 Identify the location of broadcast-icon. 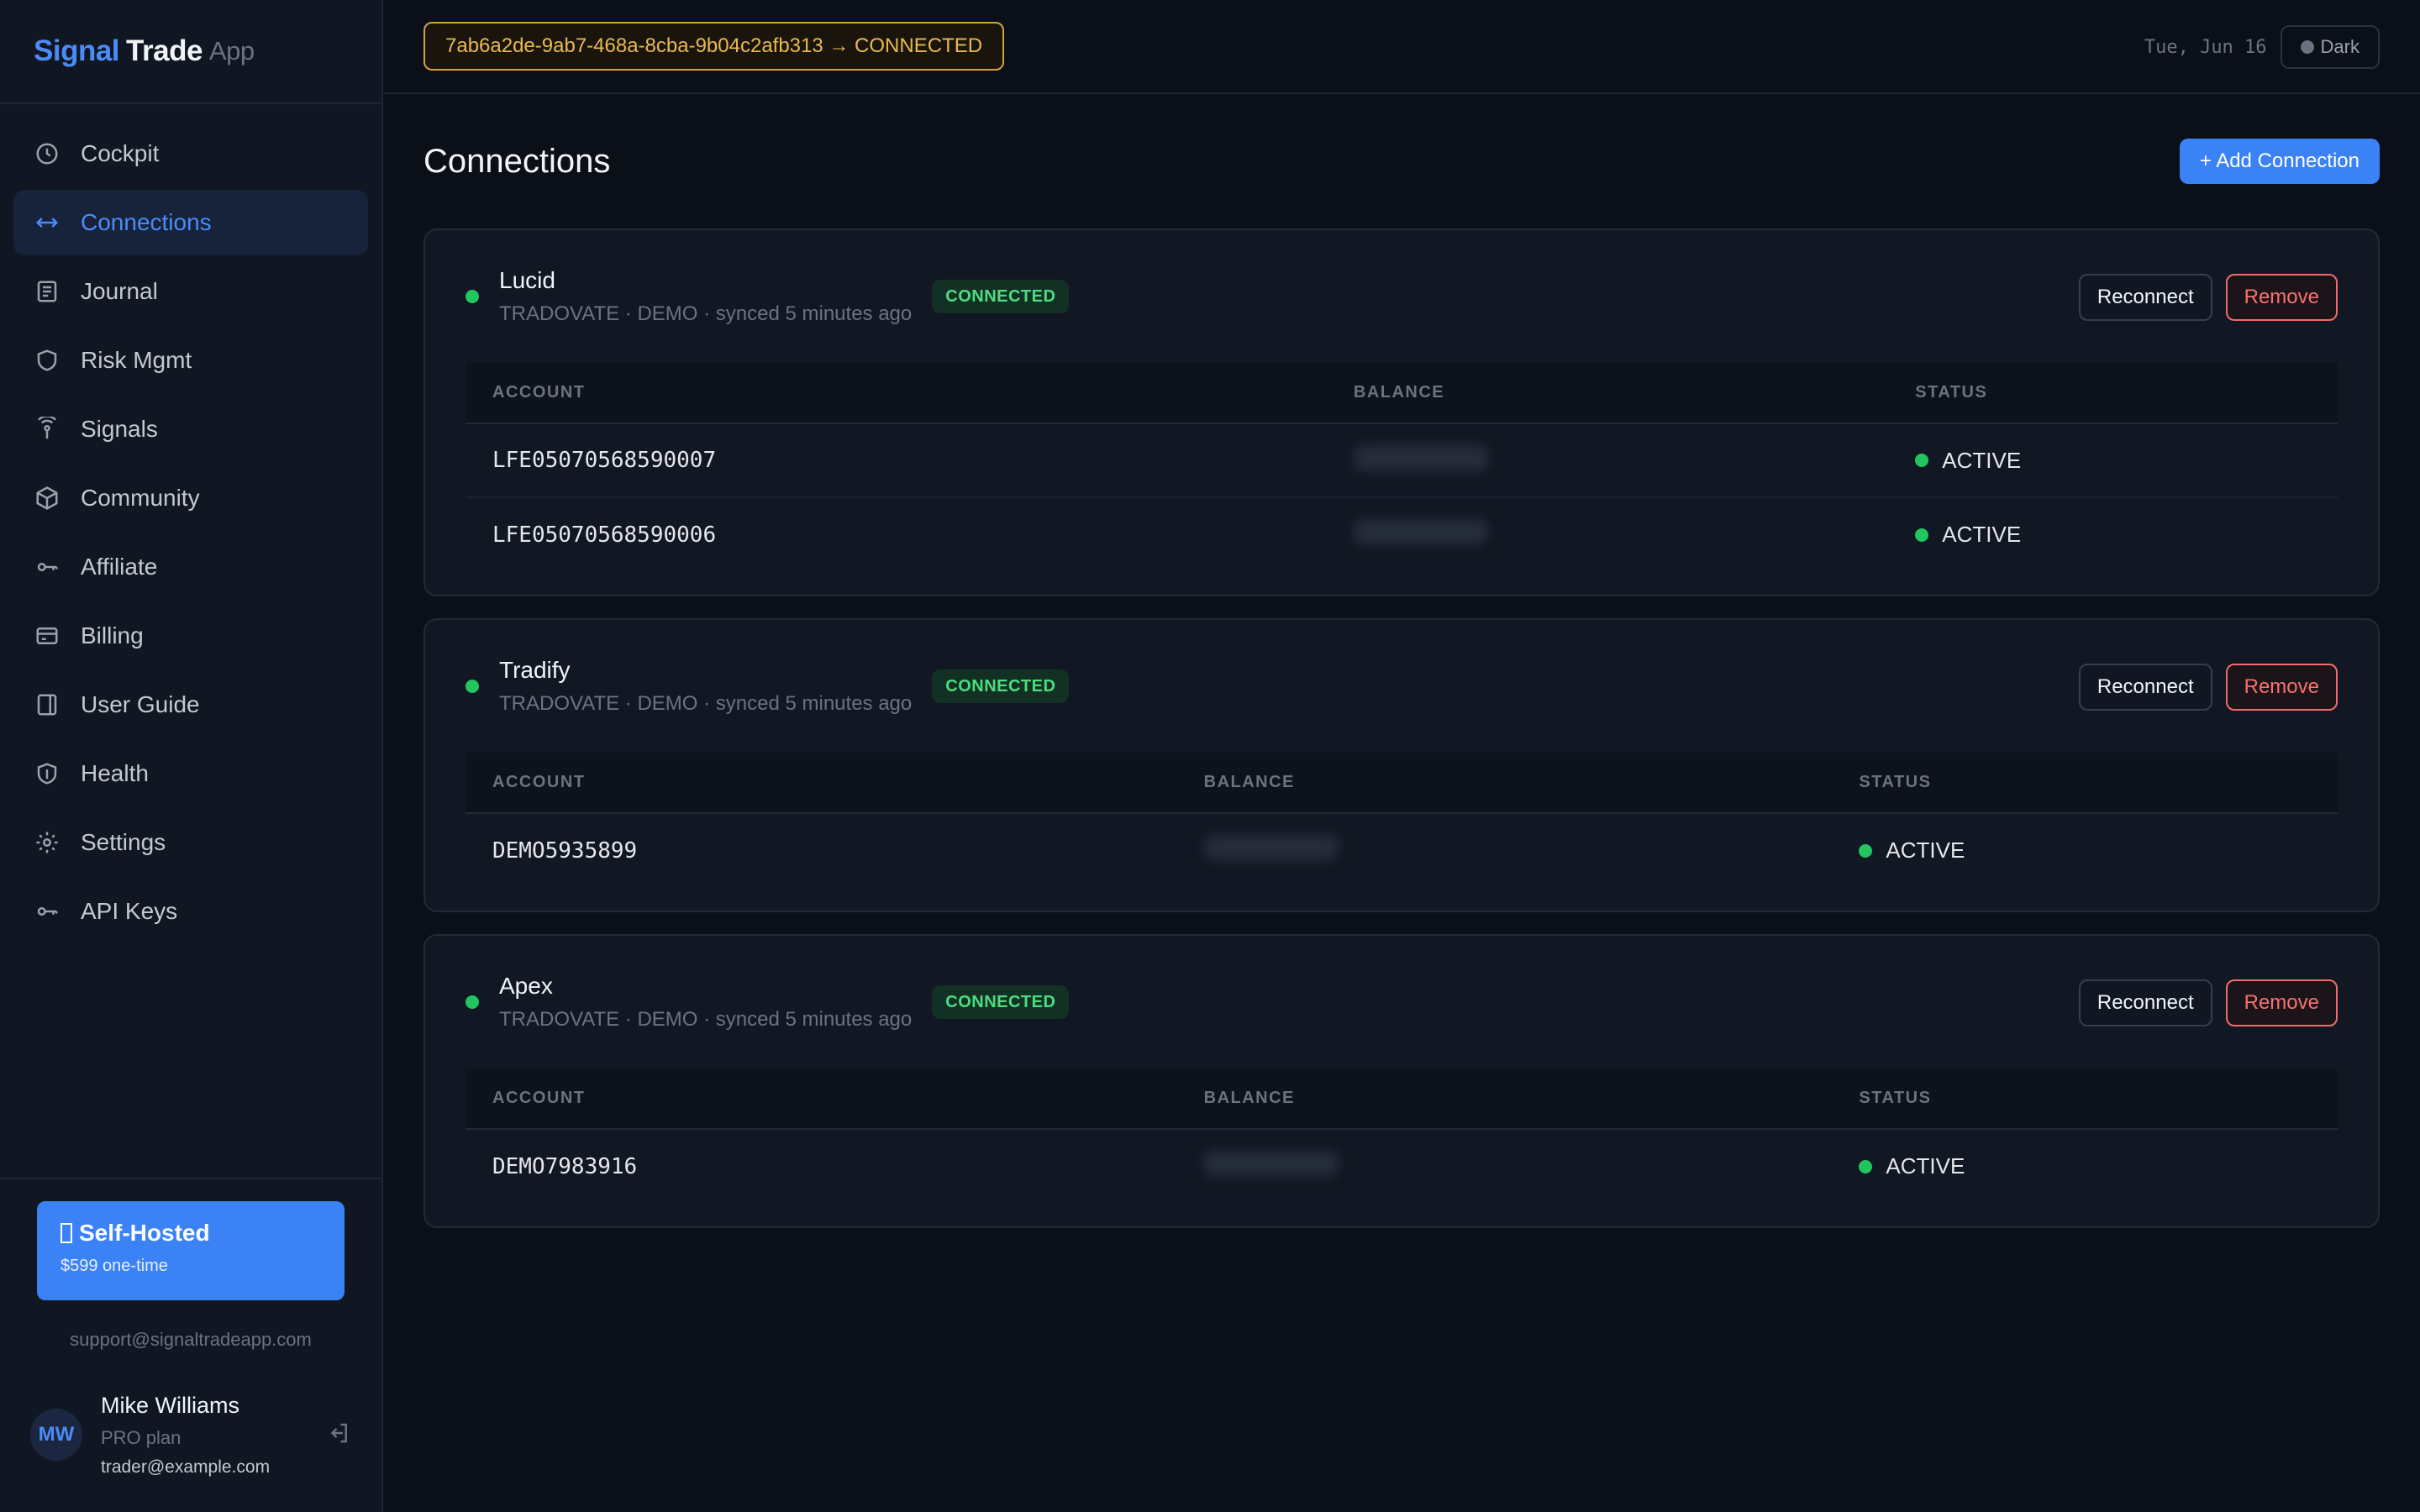
(47, 429).